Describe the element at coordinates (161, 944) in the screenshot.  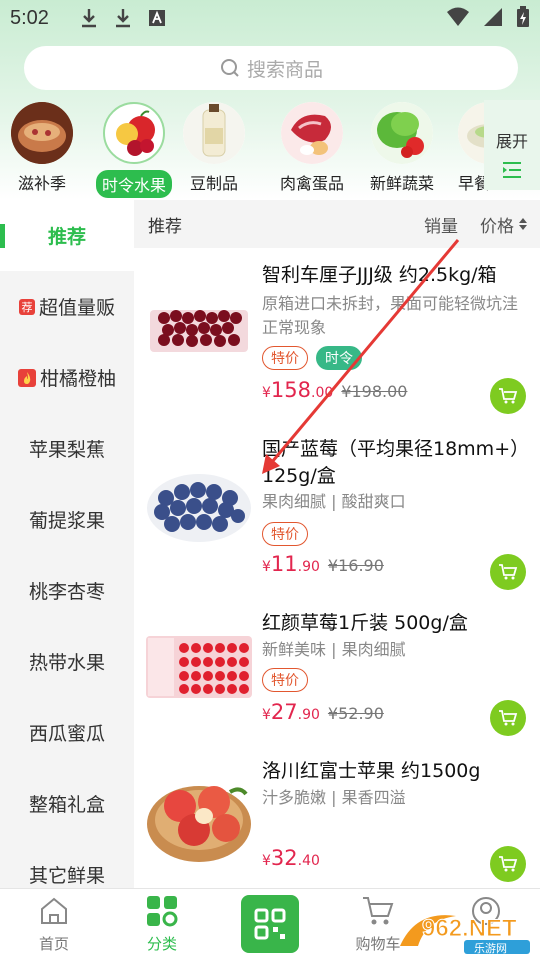
I see `nav-label: 分类` at that location.